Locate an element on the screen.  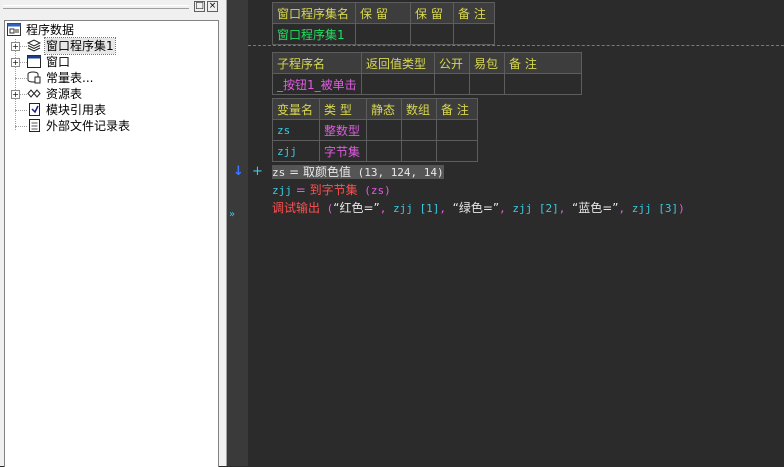
code-arg: zjj [1] is located at coordinates (416, 208).